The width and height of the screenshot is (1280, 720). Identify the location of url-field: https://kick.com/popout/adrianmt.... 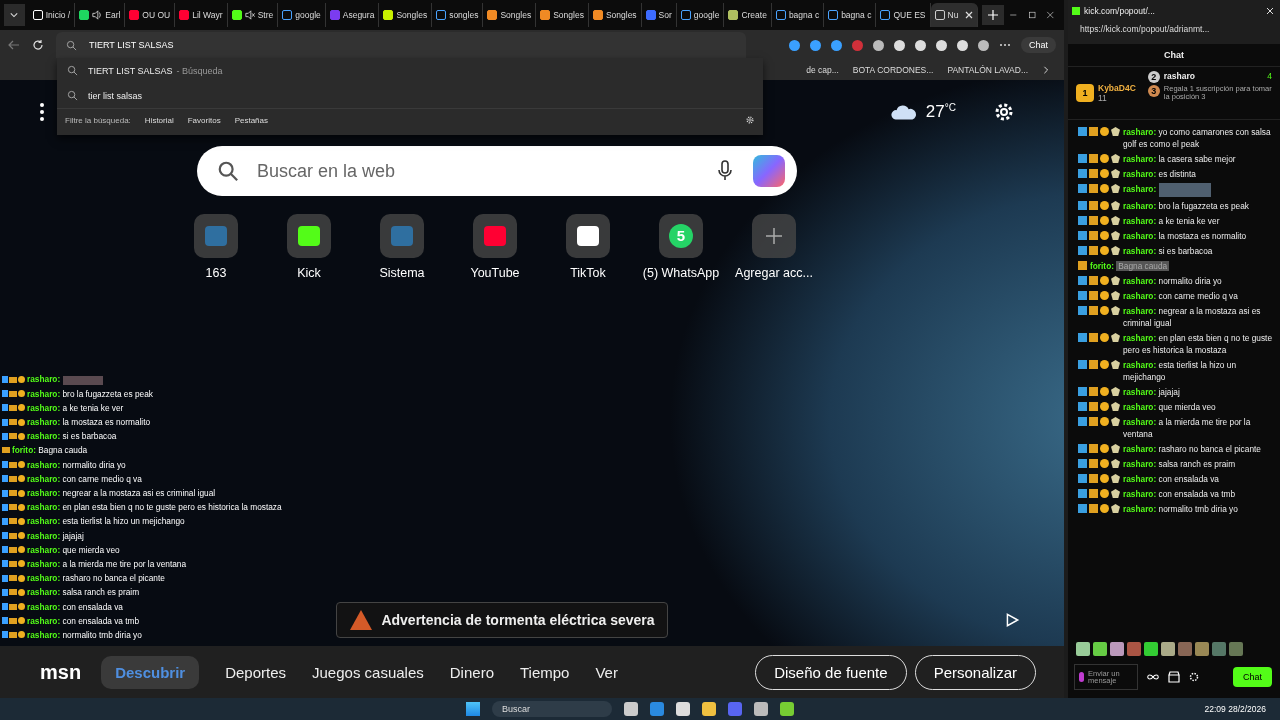
(1174, 33).